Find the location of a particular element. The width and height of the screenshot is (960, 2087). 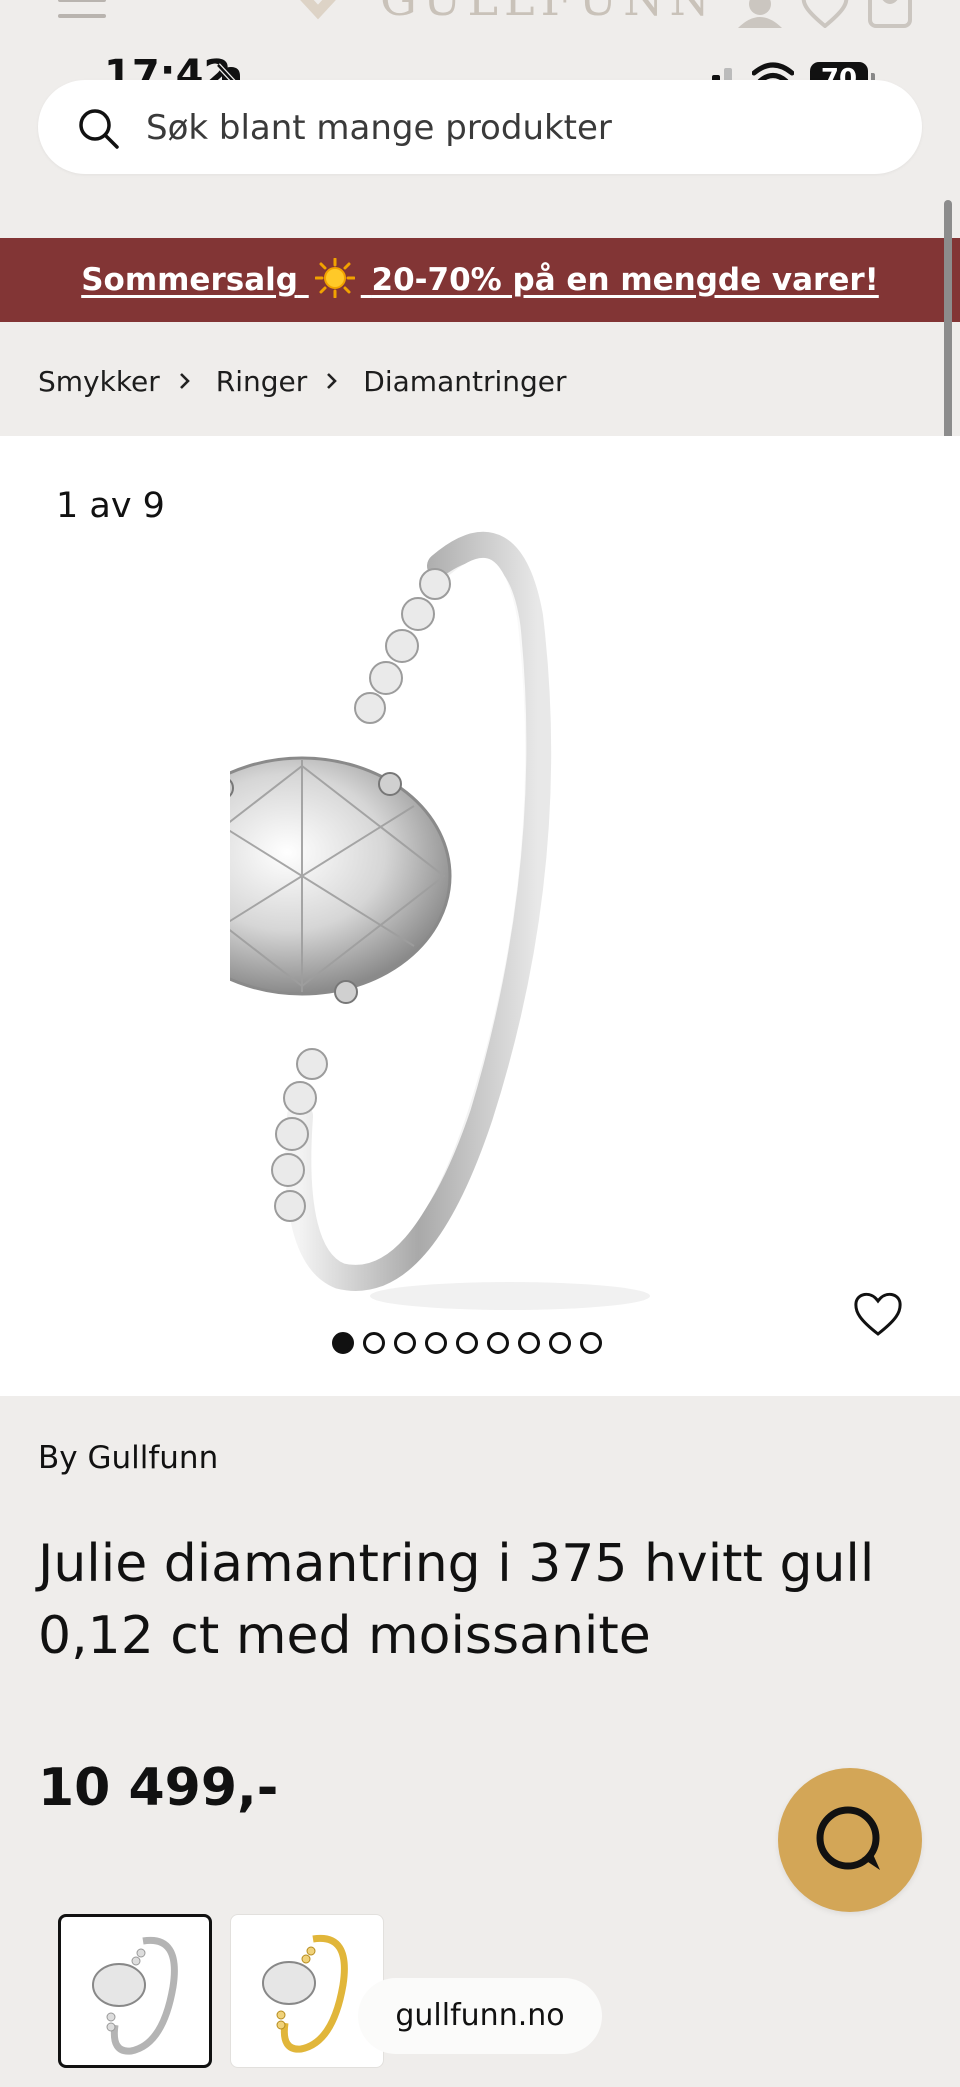

ring-thumbnail-white is located at coordinates (135, 1995).